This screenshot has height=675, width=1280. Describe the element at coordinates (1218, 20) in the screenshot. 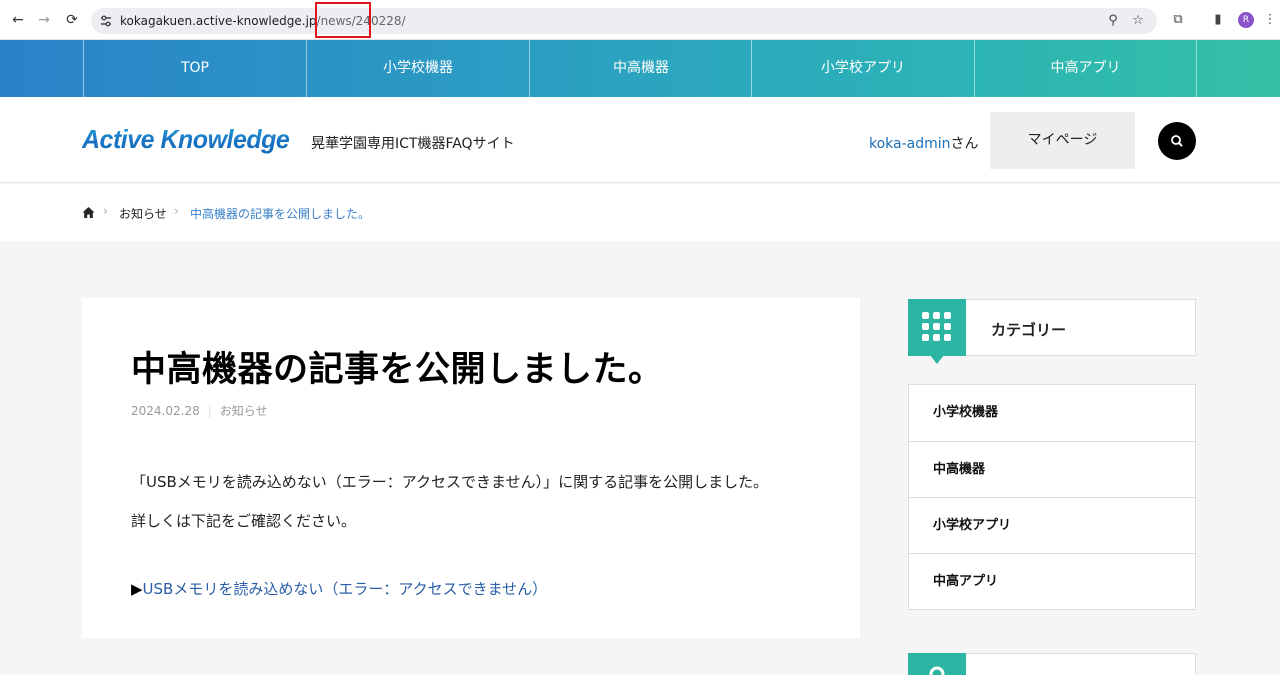

I see `side-panel-icon: ▮` at that location.